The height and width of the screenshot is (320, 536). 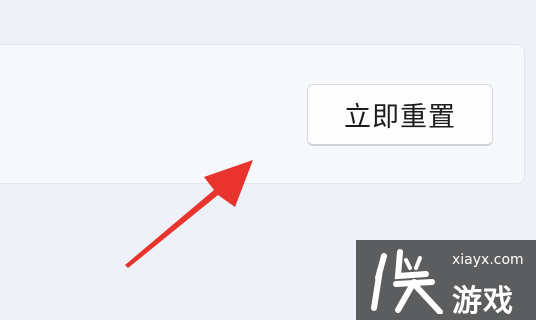 What do you see at coordinates (400, 115) in the screenshot?
I see `reset-now-button: 立即重置` at bounding box center [400, 115].